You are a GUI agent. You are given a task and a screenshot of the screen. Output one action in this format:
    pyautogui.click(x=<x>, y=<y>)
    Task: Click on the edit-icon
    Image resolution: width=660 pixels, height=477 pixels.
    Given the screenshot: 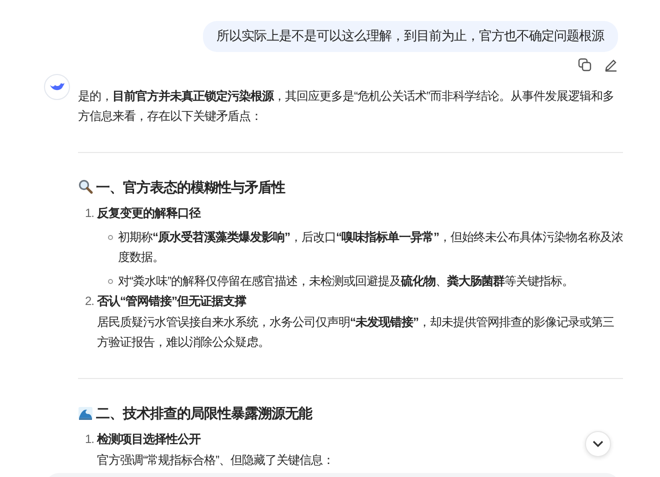 What is the action you would take?
    pyautogui.click(x=611, y=65)
    